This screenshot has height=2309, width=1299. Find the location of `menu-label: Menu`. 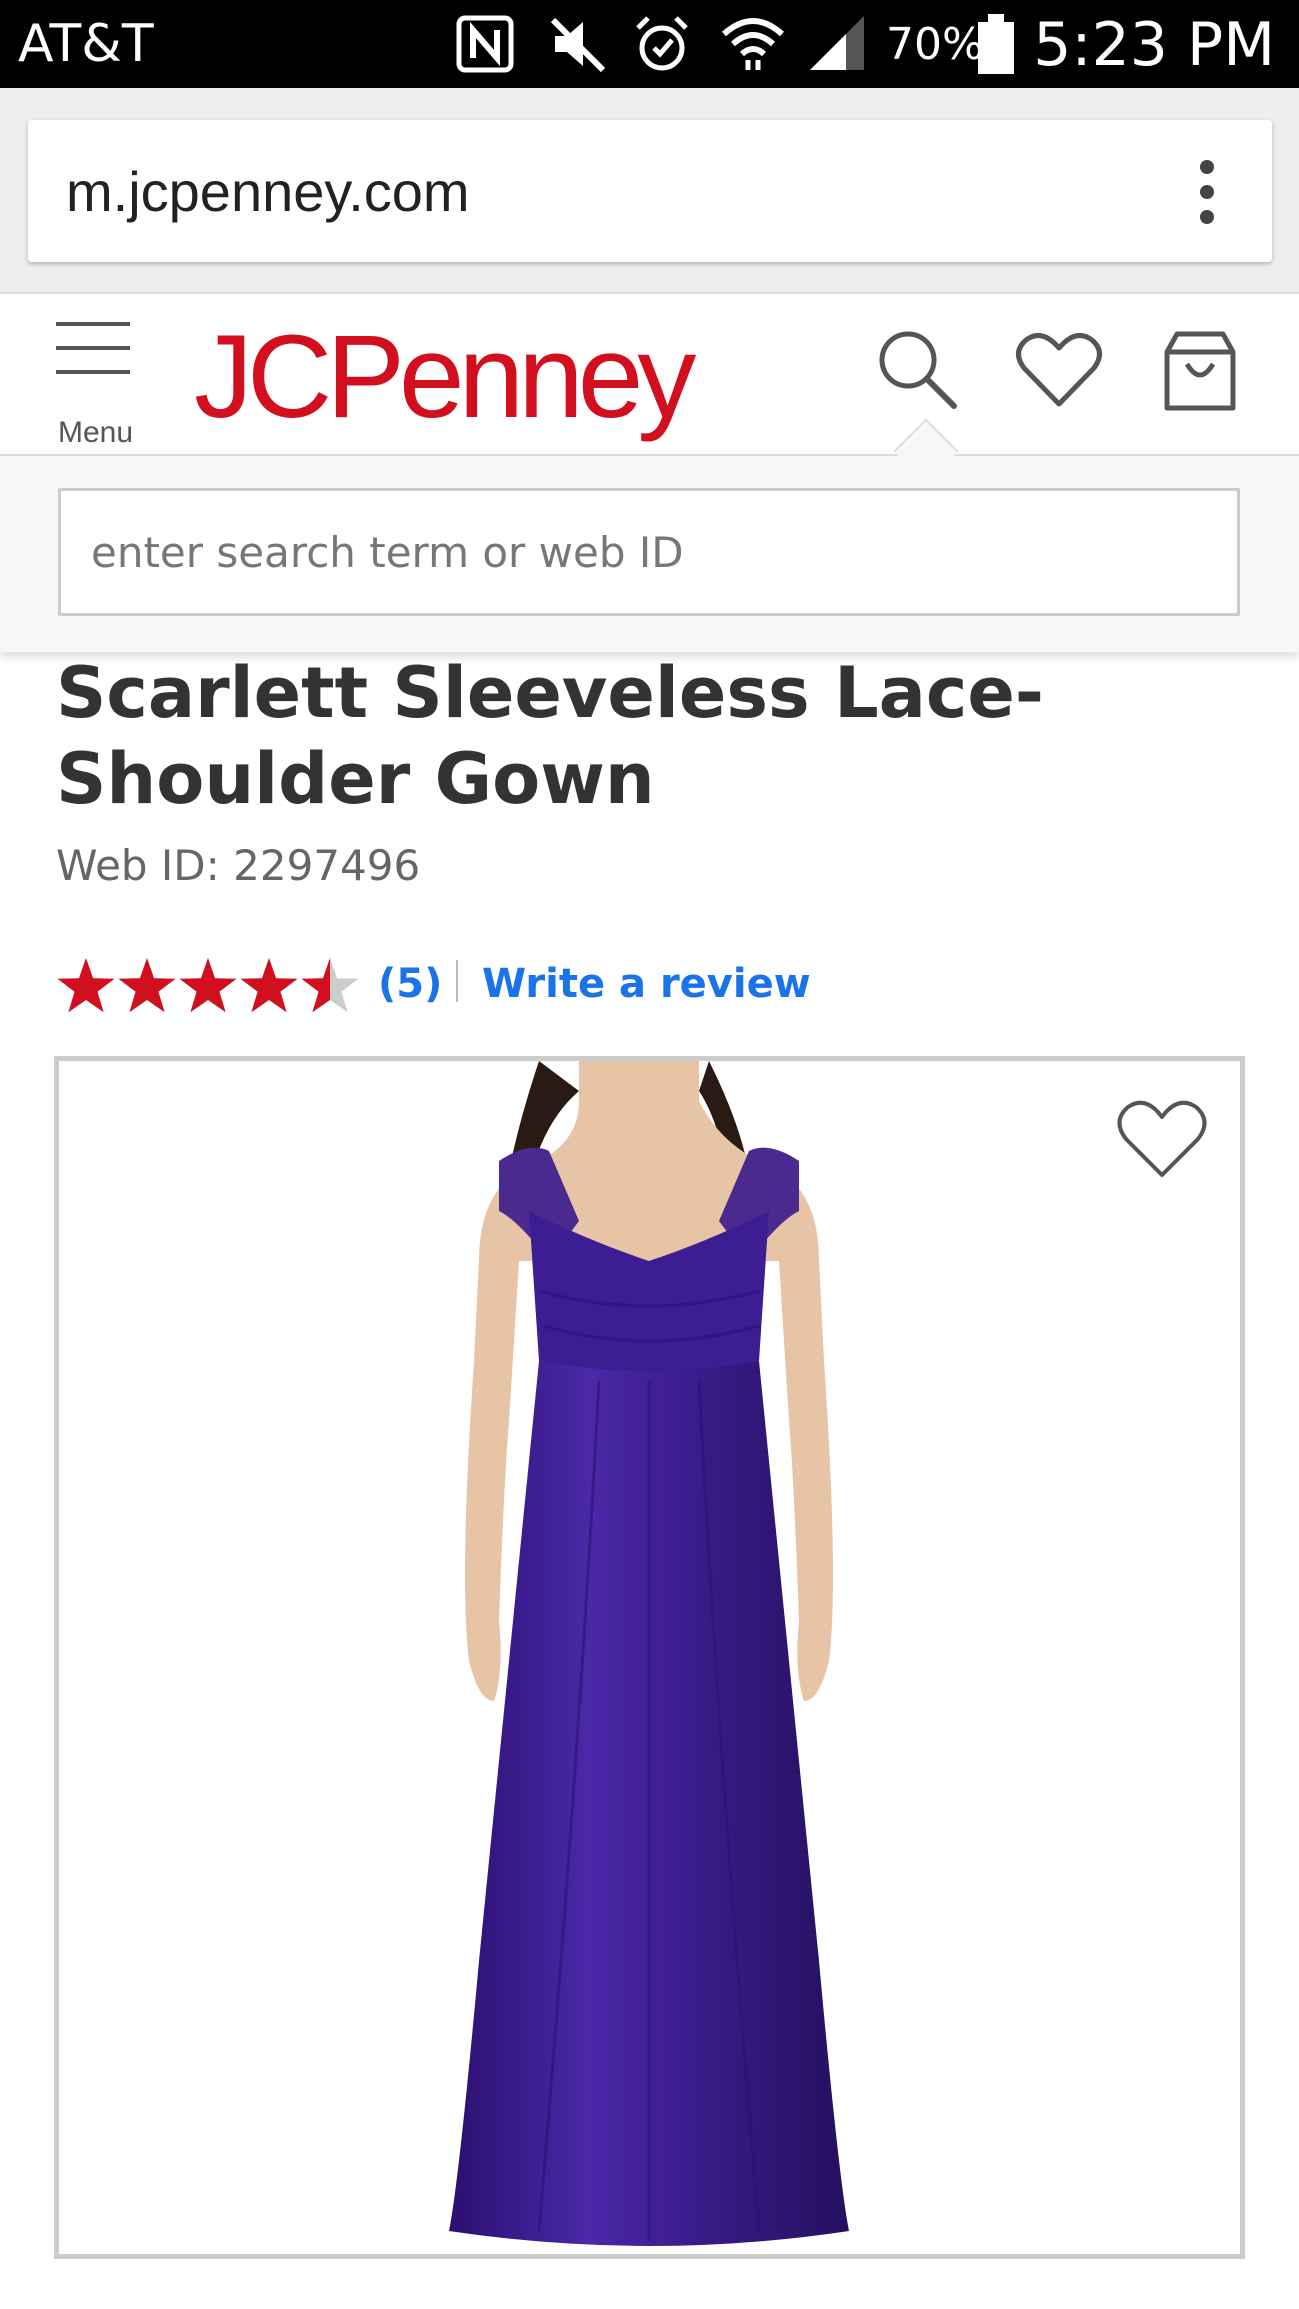

menu-label: Menu is located at coordinates (96, 432).